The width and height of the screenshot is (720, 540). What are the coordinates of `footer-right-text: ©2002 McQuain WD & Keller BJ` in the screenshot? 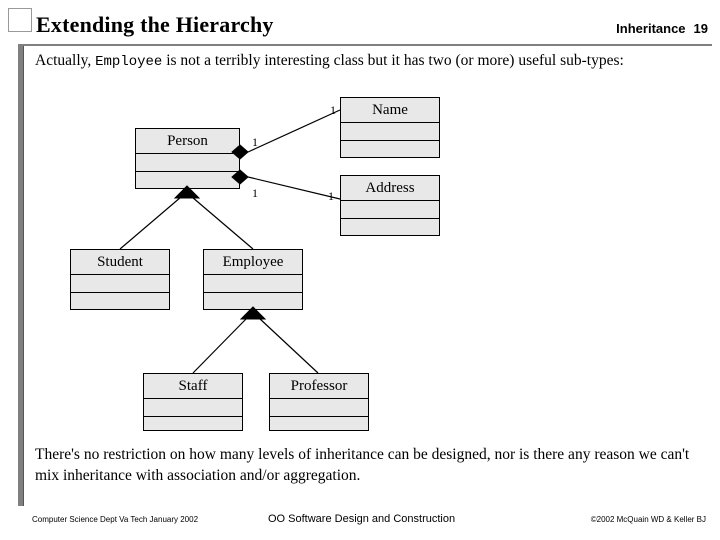 It's located at (648, 519).